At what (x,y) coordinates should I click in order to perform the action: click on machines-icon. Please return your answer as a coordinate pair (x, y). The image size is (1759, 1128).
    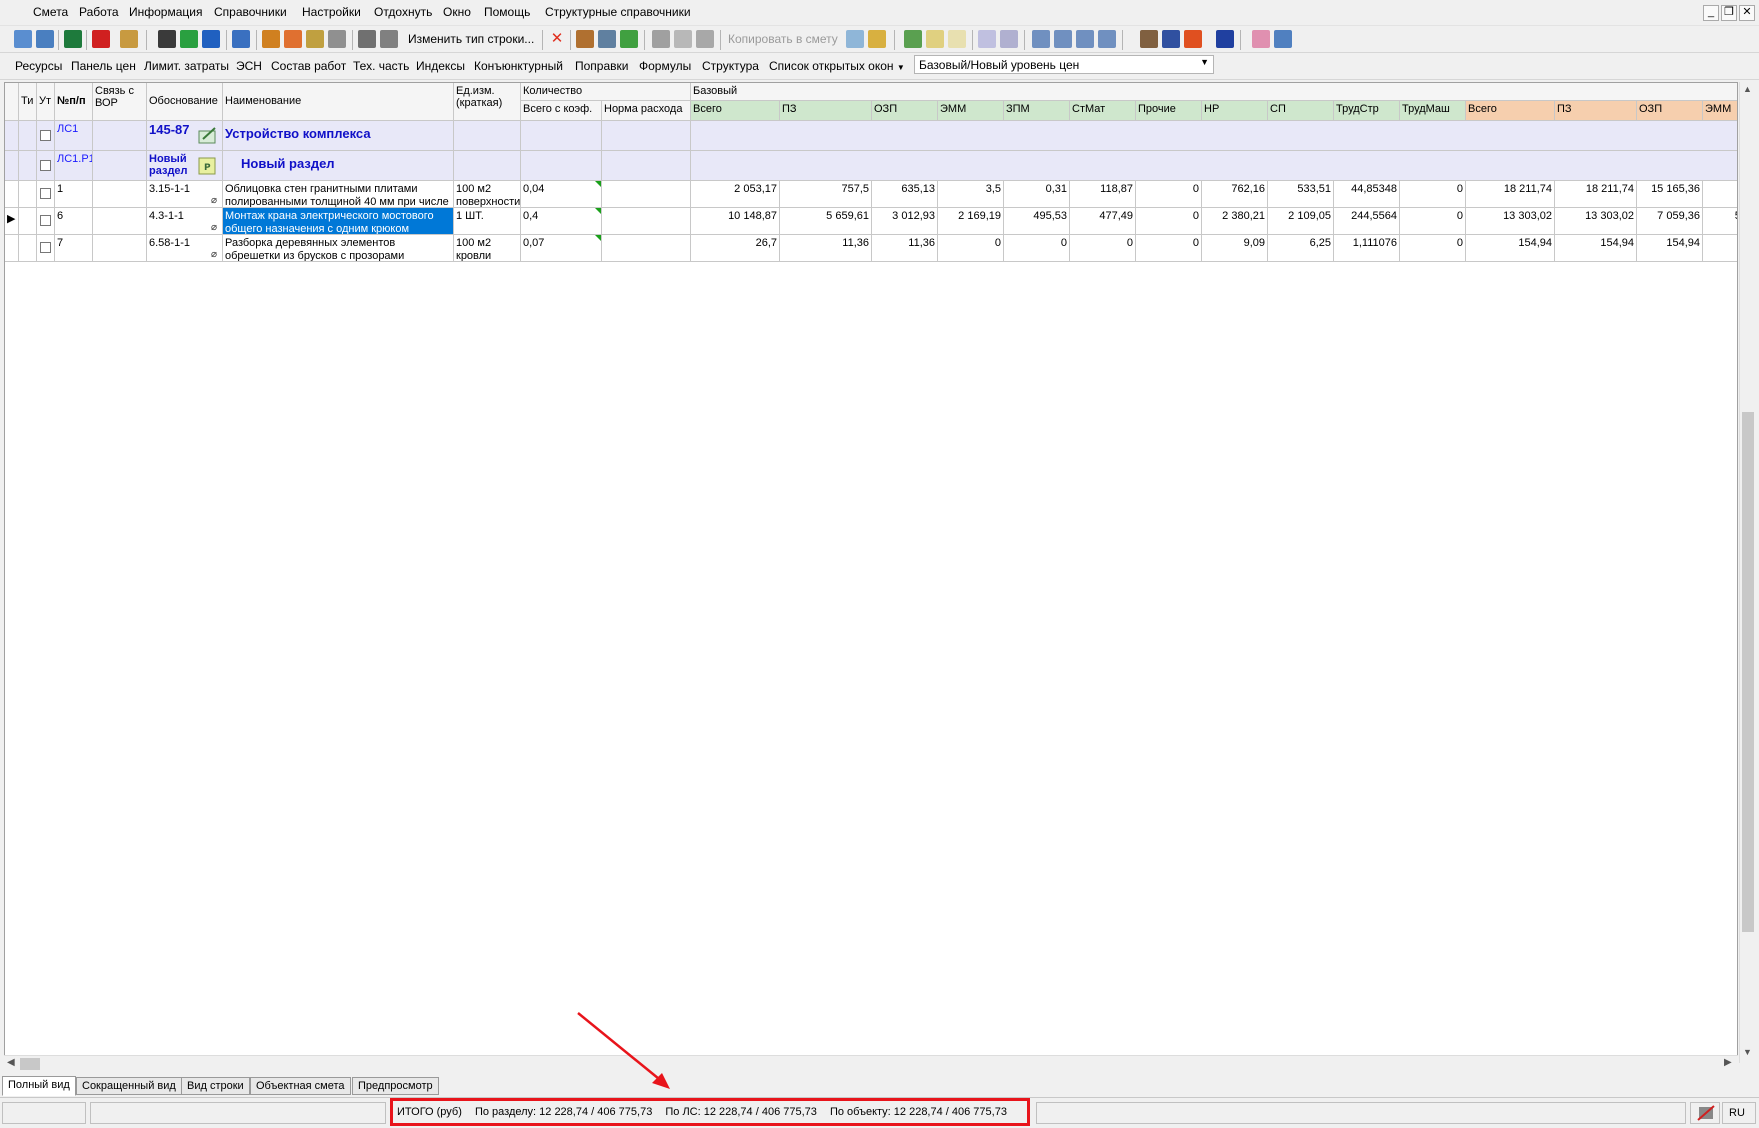
    Looking at the image, I should click on (337, 39).